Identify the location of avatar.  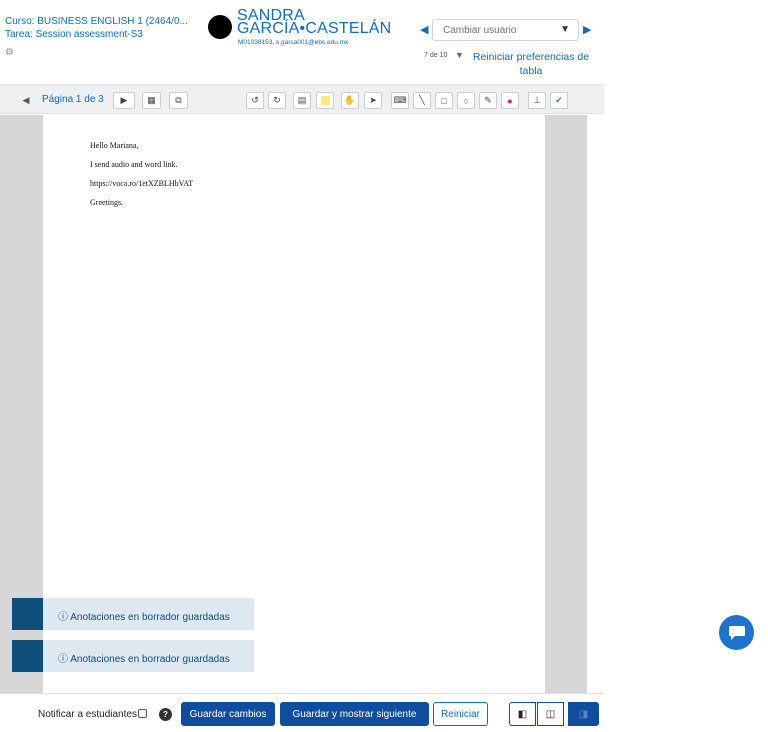
(220, 27).